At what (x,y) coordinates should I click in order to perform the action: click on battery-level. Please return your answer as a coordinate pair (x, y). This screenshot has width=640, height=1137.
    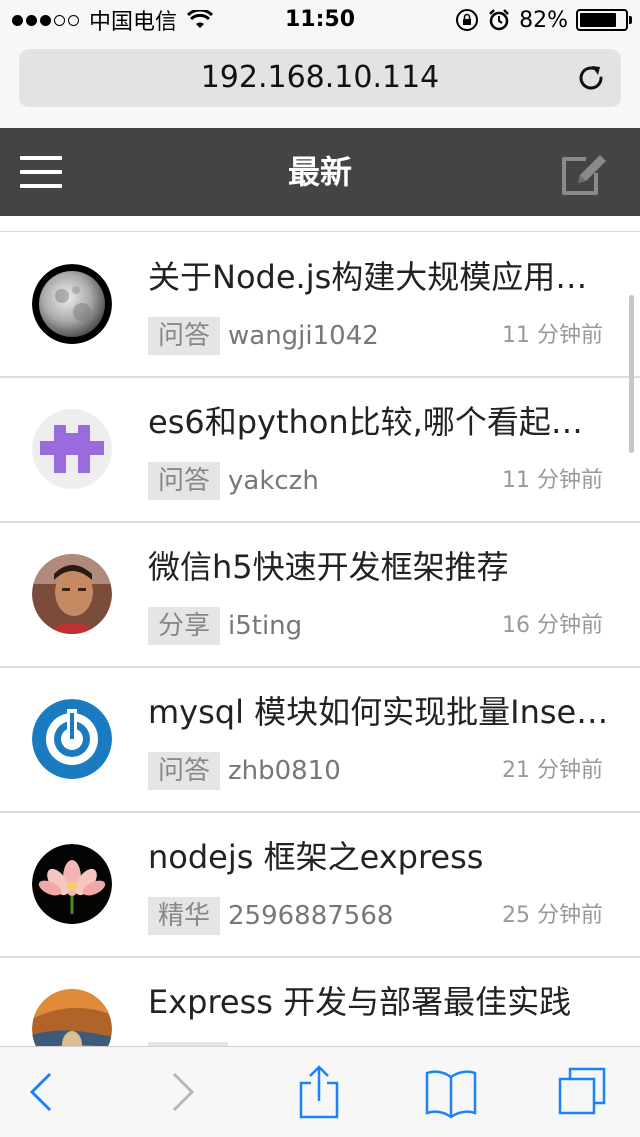
    Looking at the image, I should click on (598, 20).